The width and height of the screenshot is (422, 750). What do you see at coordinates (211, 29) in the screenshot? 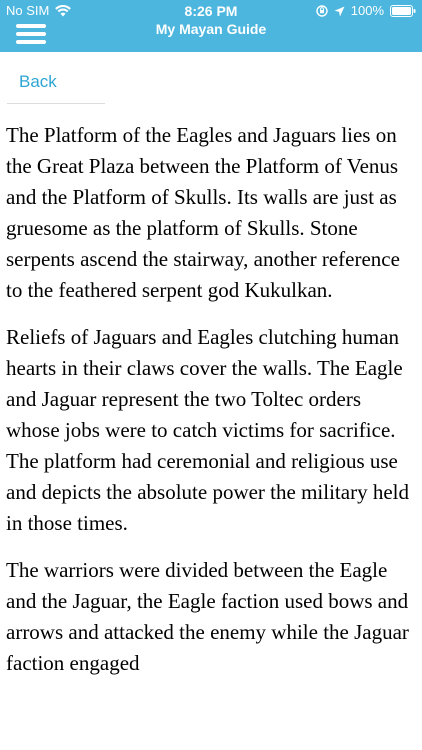
I see `app-title: My Mayan Guide` at bounding box center [211, 29].